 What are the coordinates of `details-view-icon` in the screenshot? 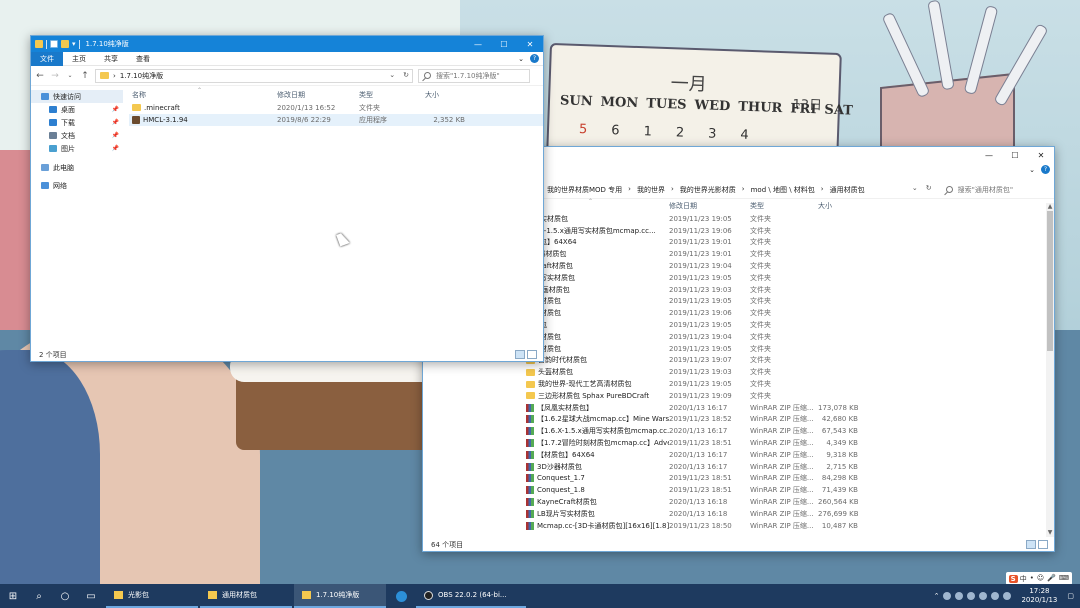 It's located at (1031, 544).